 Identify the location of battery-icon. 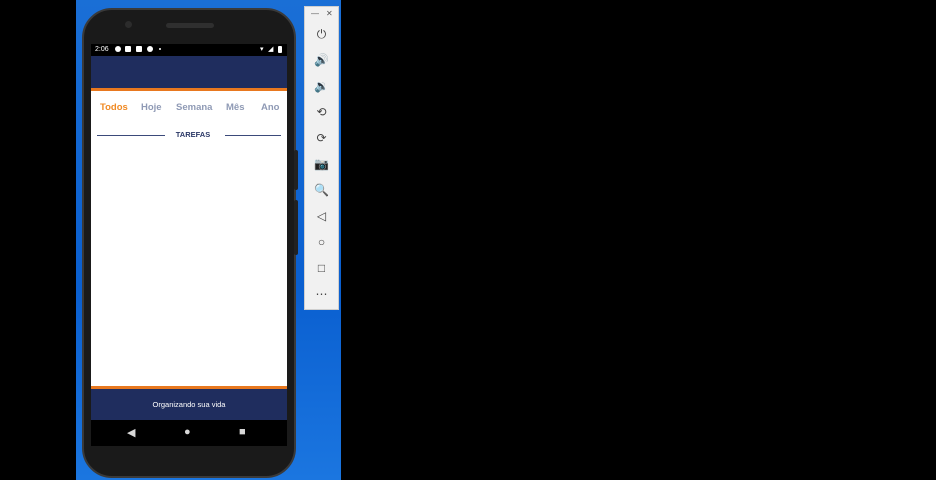
(280, 49).